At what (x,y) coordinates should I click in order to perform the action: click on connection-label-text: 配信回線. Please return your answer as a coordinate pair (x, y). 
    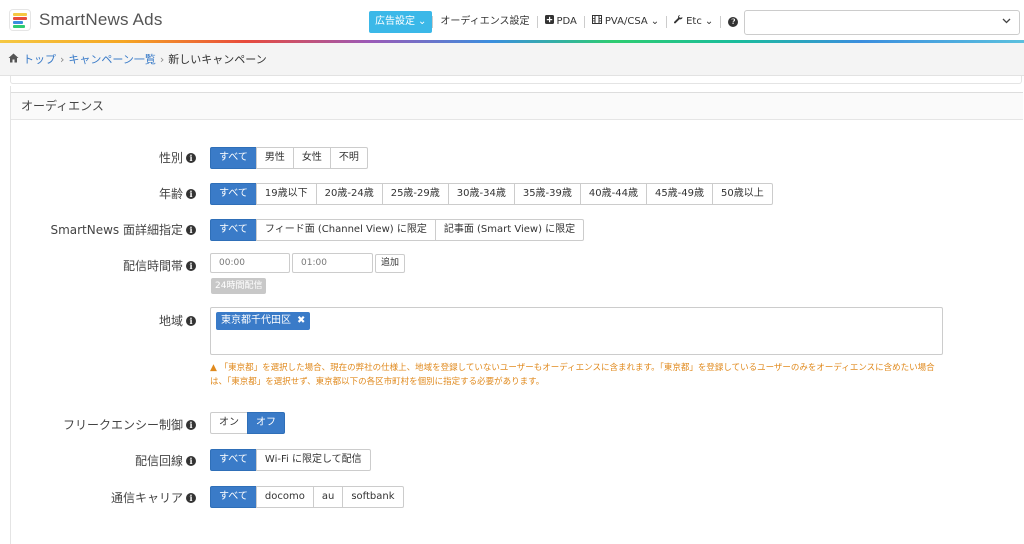
    Looking at the image, I should click on (158, 461).